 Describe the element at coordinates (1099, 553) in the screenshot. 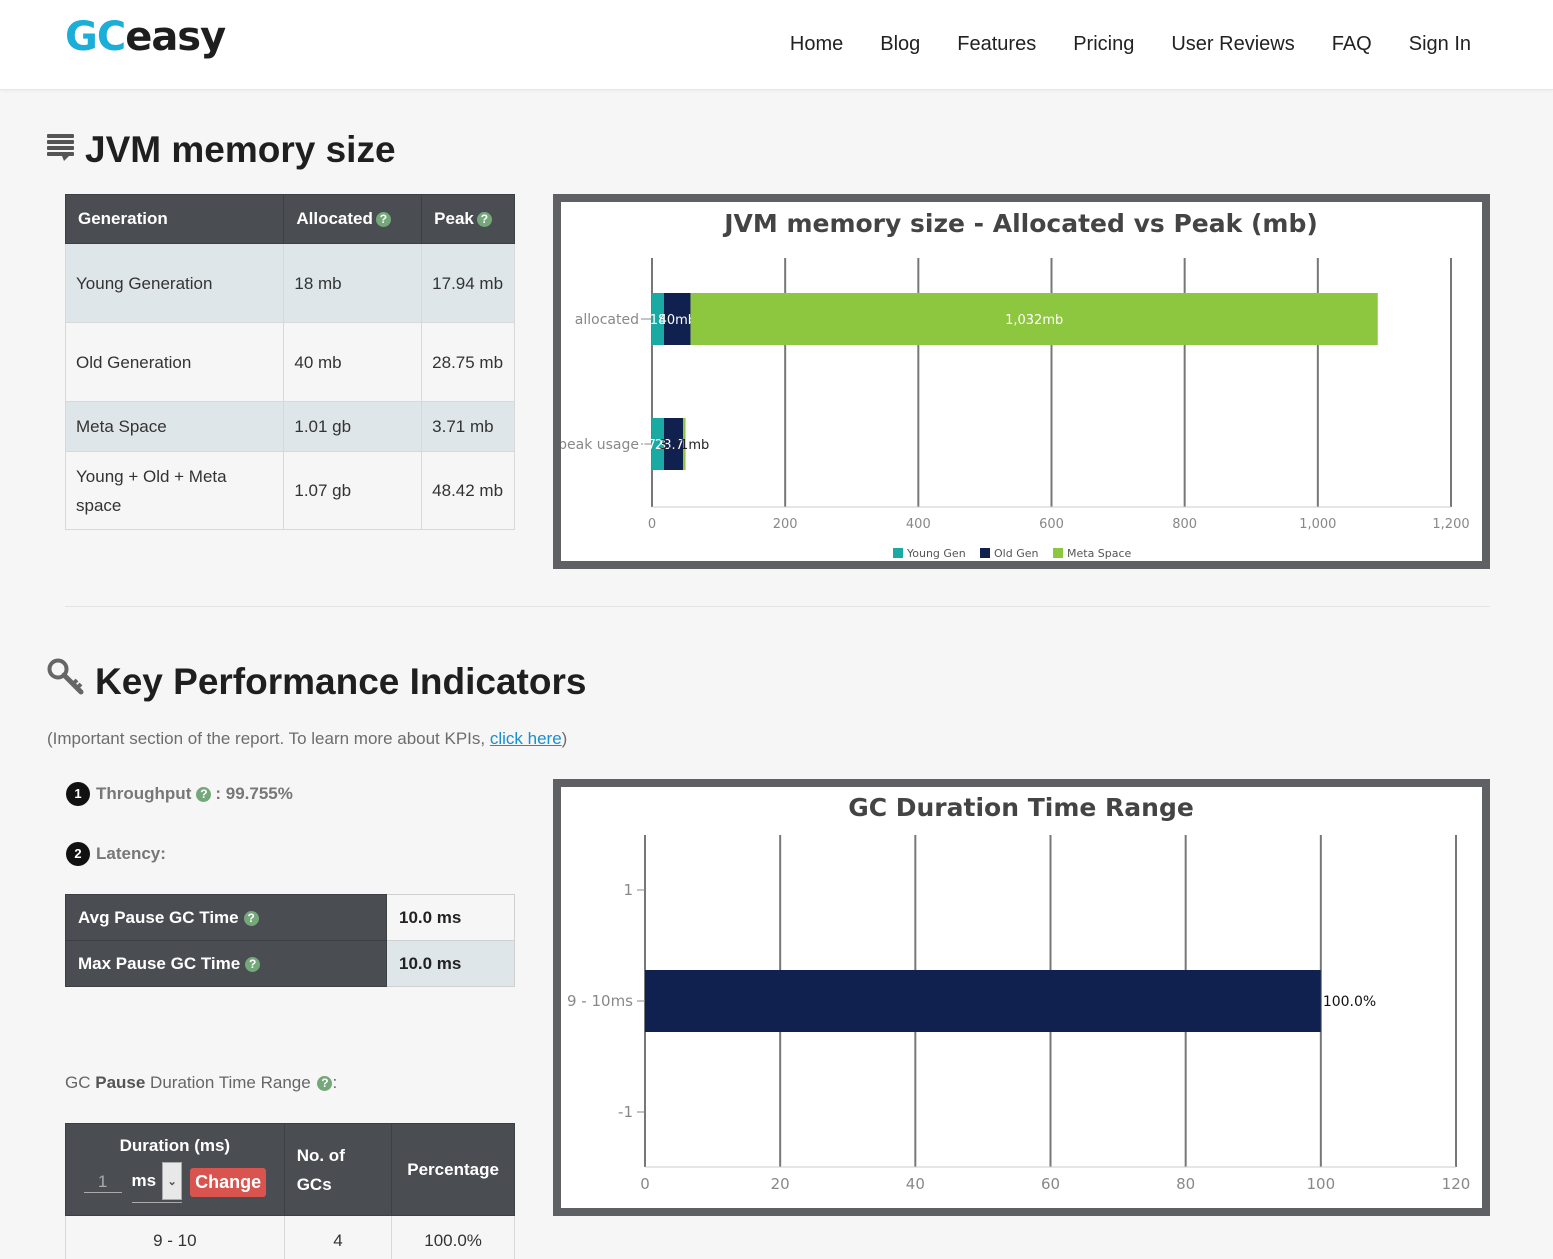

I see `legend-label: Meta Space` at that location.